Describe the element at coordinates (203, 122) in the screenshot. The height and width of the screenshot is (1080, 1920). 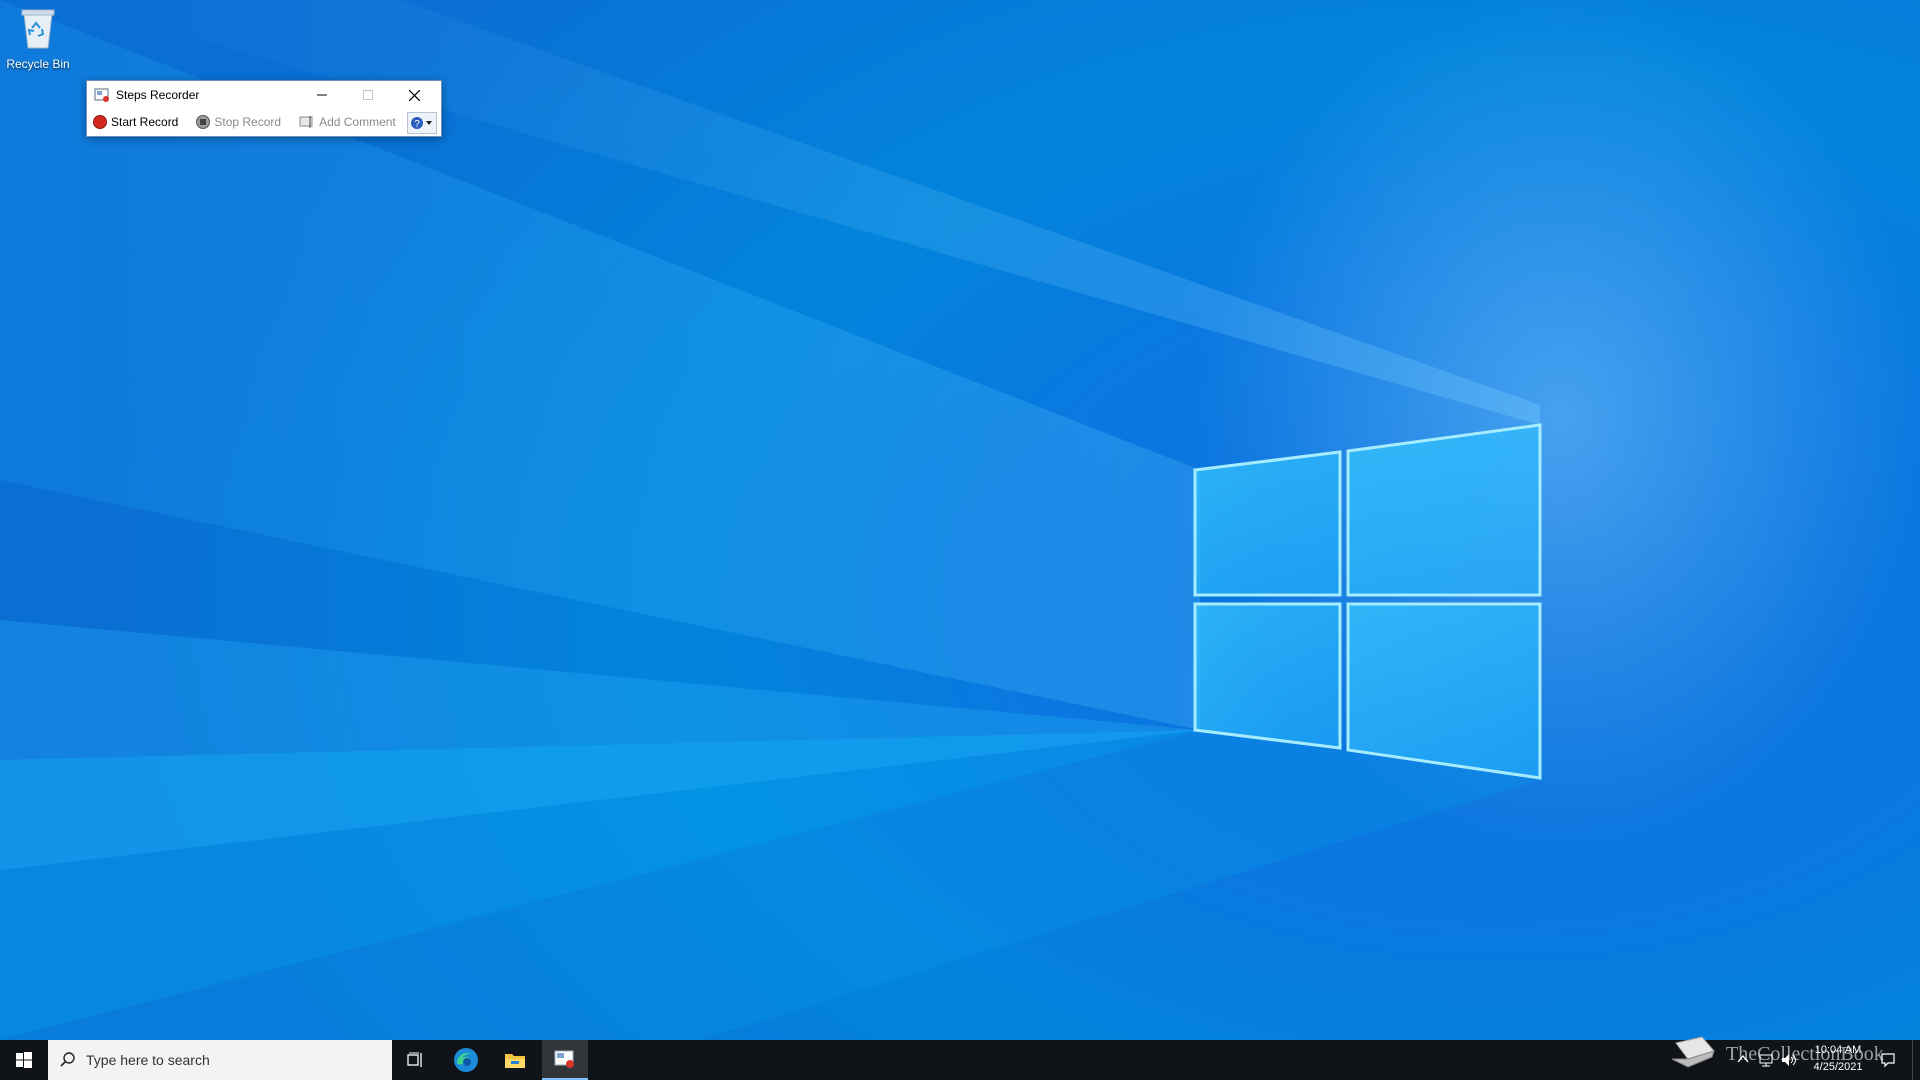
I see `stop-icon` at that location.